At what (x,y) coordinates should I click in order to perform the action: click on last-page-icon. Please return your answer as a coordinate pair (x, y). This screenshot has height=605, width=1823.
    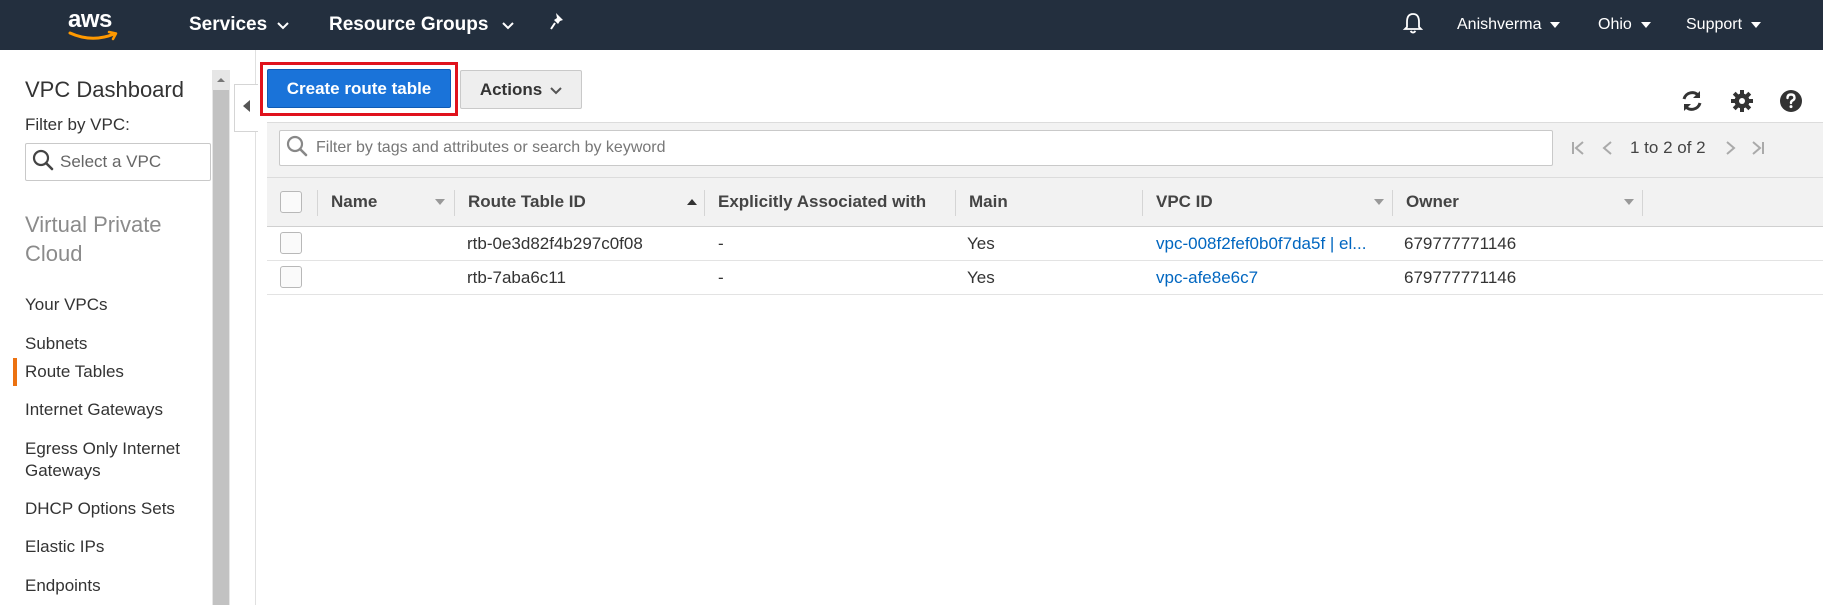
    Looking at the image, I should click on (1758, 148).